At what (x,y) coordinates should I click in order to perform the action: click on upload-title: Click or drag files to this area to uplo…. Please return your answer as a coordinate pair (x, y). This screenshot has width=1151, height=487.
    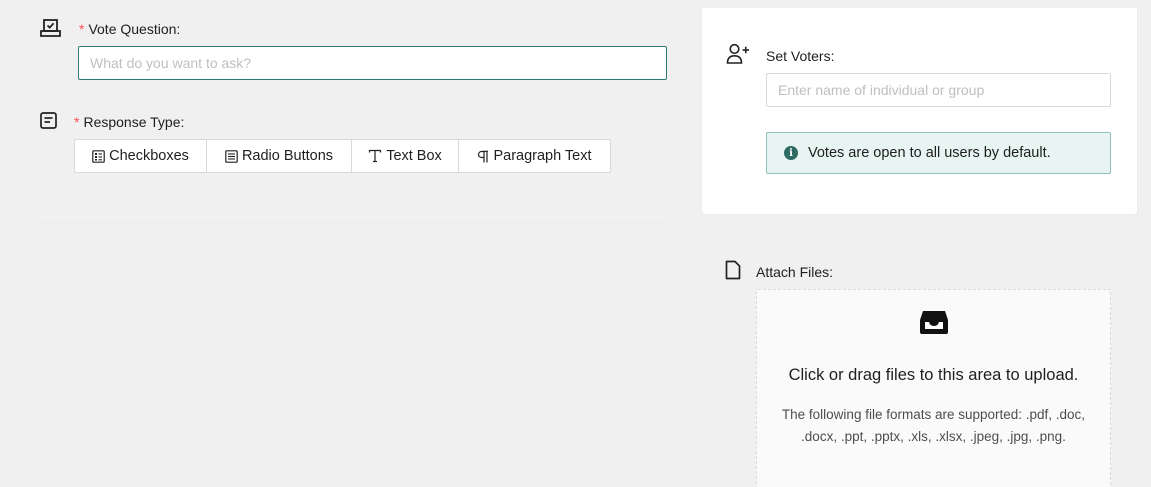
    Looking at the image, I should click on (933, 375).